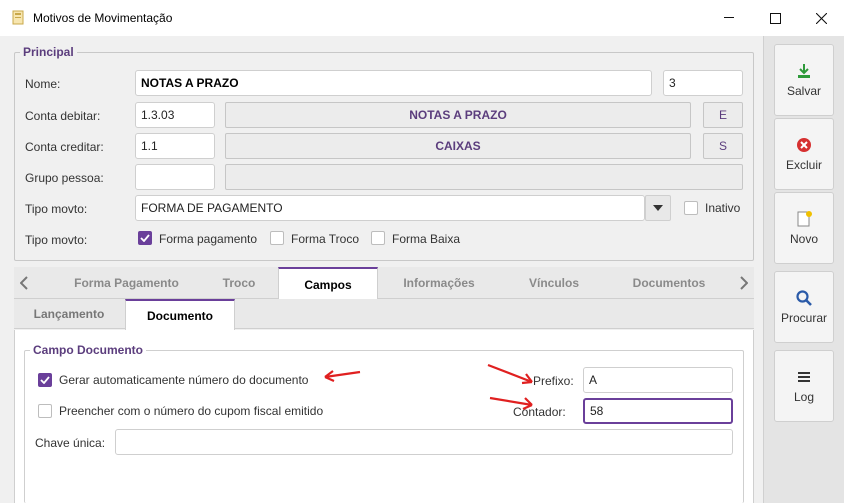 The image size is (844, 503). I want to click on grupo-pessoa-input, so click(175, 177).